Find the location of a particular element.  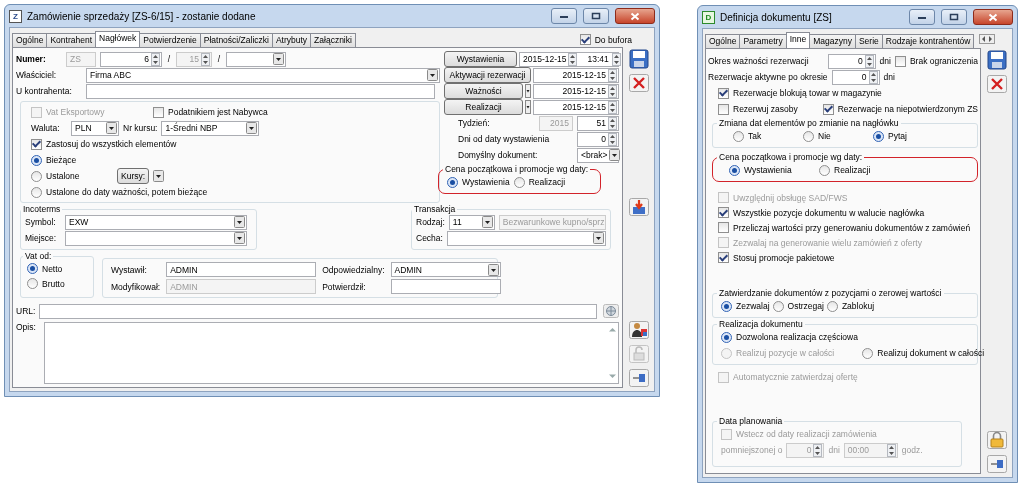

rates-button: Kursy: is located at coordinates (133, 176).